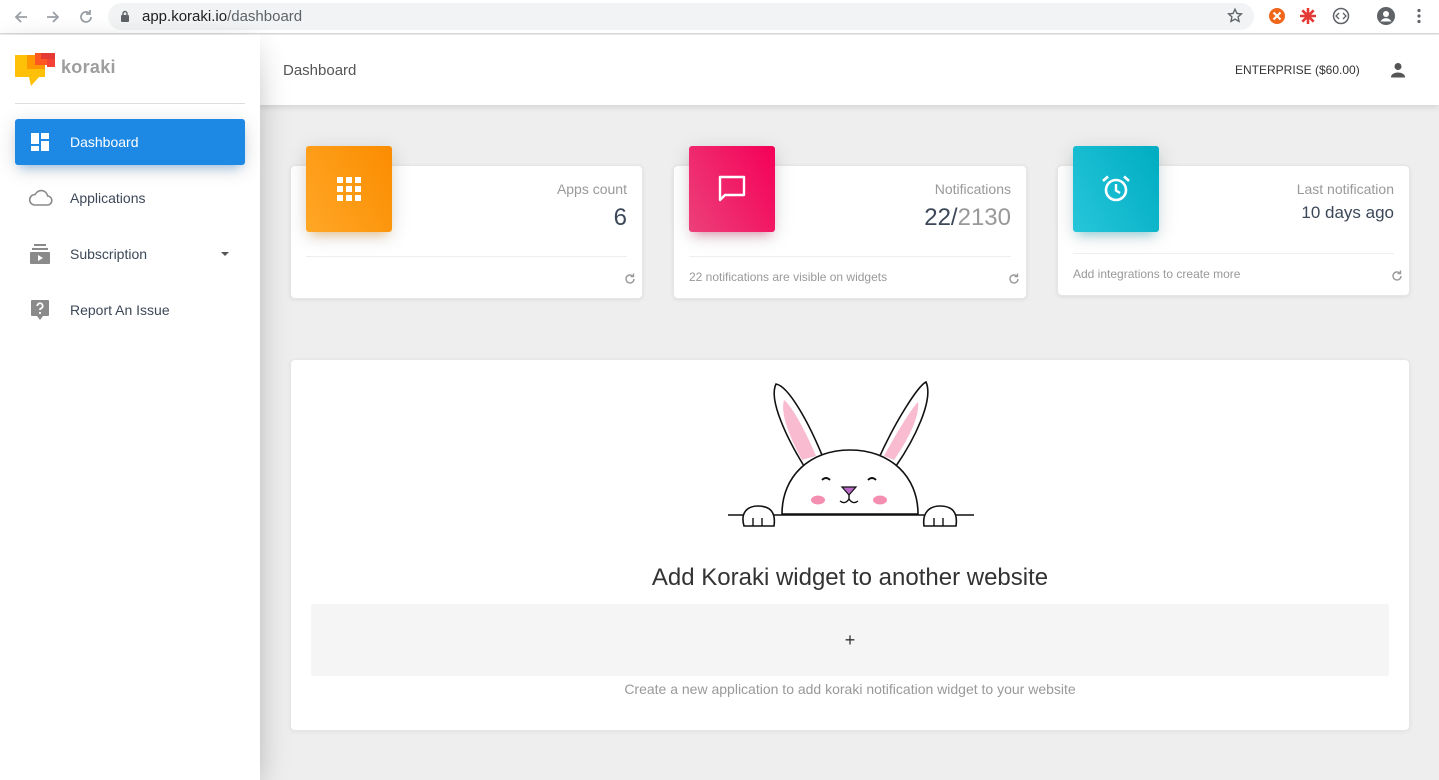  I want to click on sidebar-item-applications: Applications, so click(130, 198).